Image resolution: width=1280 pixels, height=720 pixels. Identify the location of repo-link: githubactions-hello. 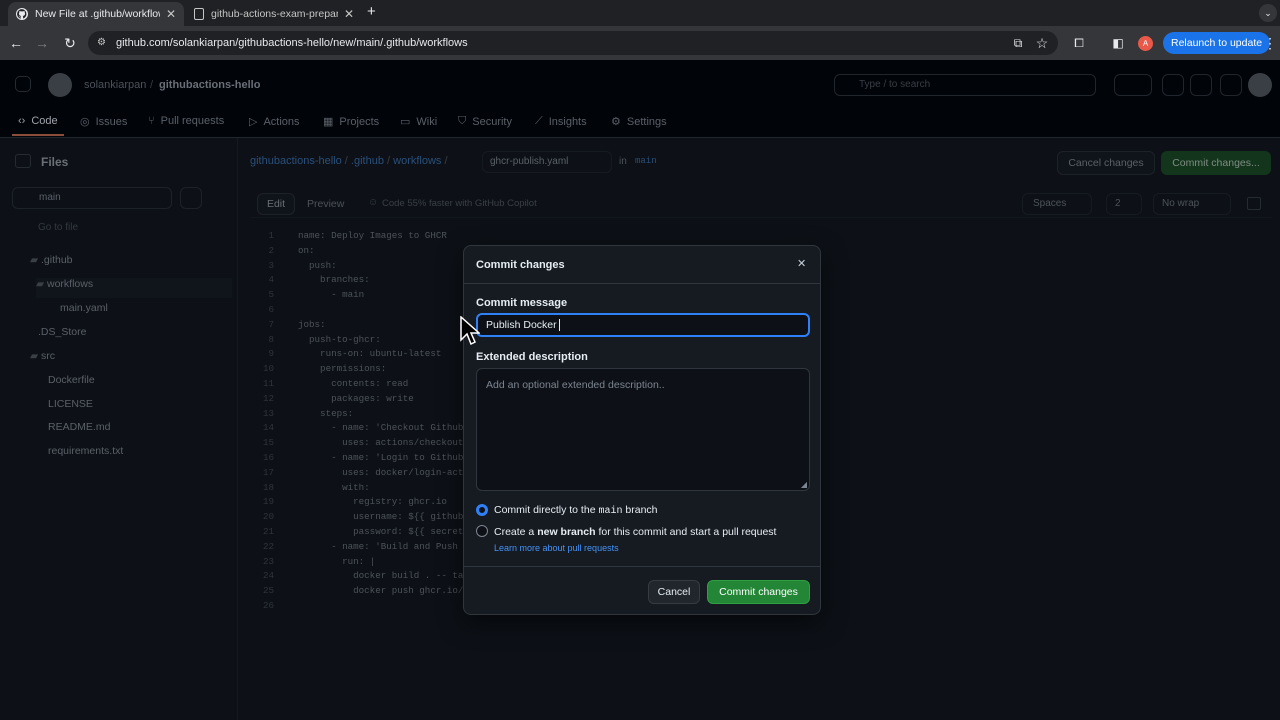
(209, 85).